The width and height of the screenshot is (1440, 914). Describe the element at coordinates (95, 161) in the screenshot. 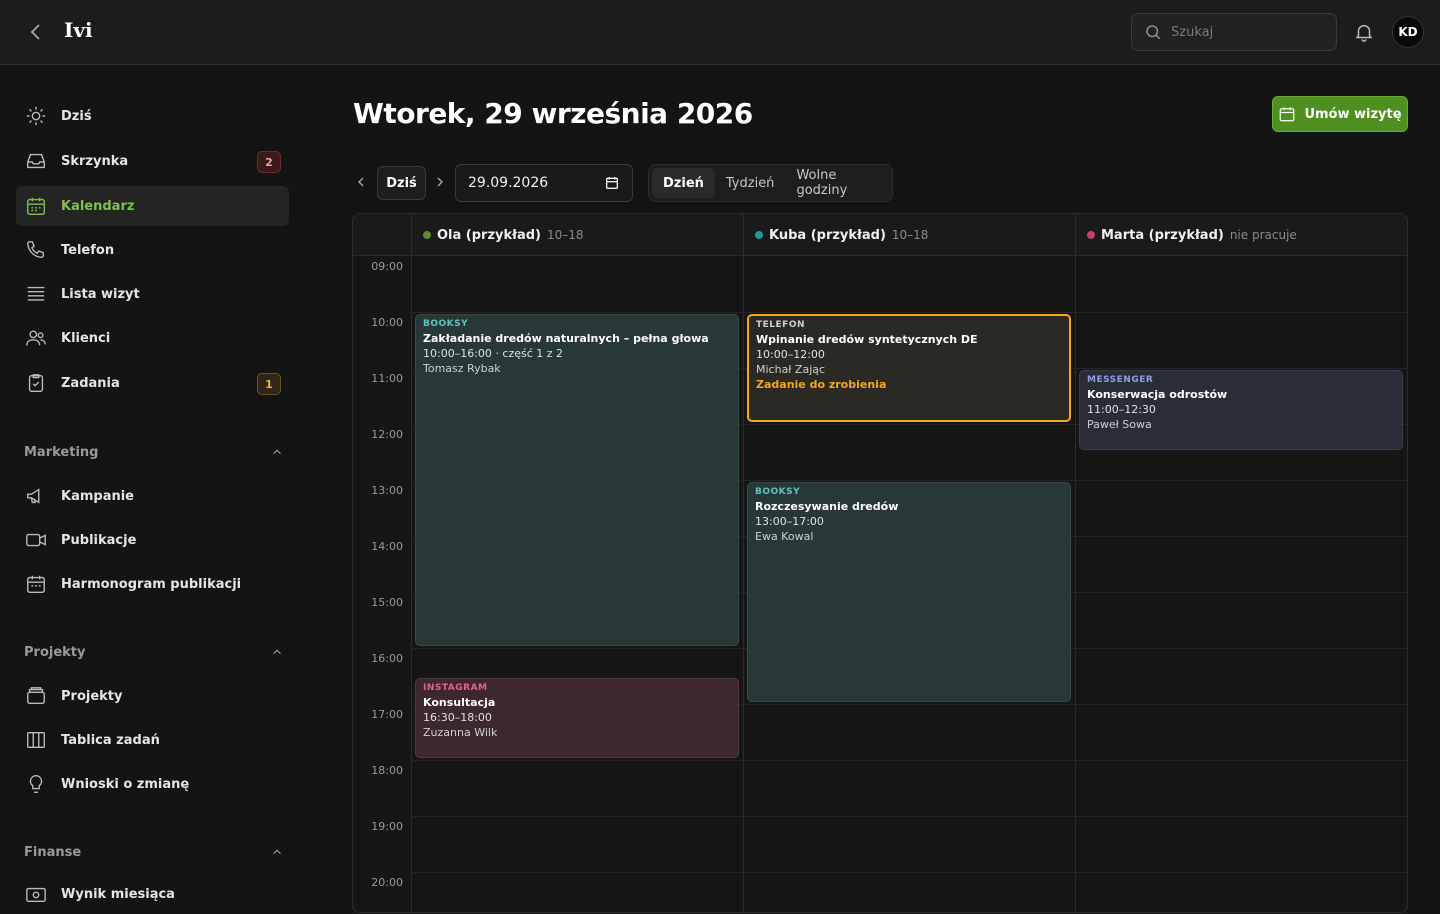

I see `sidebar-item-label: Skrzynka` at that location.